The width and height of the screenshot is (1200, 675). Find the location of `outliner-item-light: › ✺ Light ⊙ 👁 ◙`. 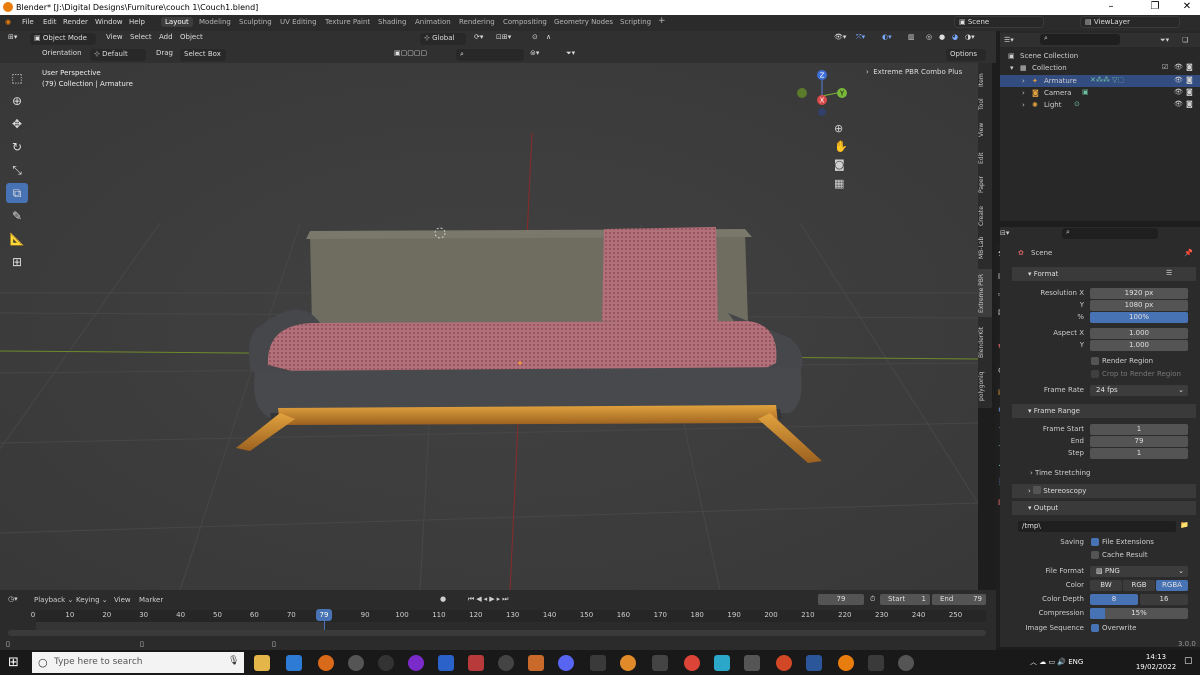

outliner-item-light: › ✺ Light ⊙ 👁 ◙ is located at coordinates (1100, 105).